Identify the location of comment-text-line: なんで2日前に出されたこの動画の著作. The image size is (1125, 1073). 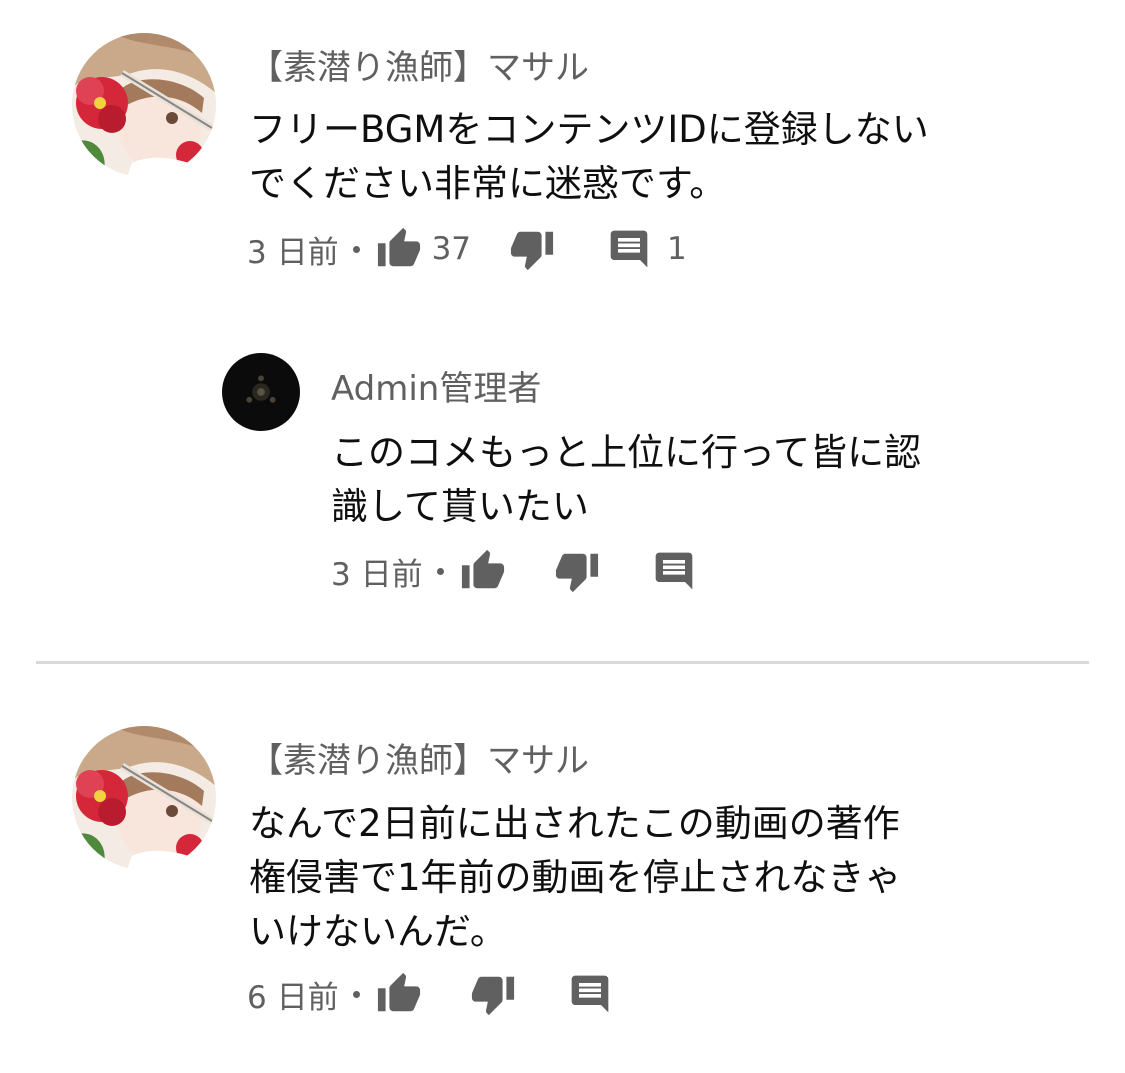
(574, 823).